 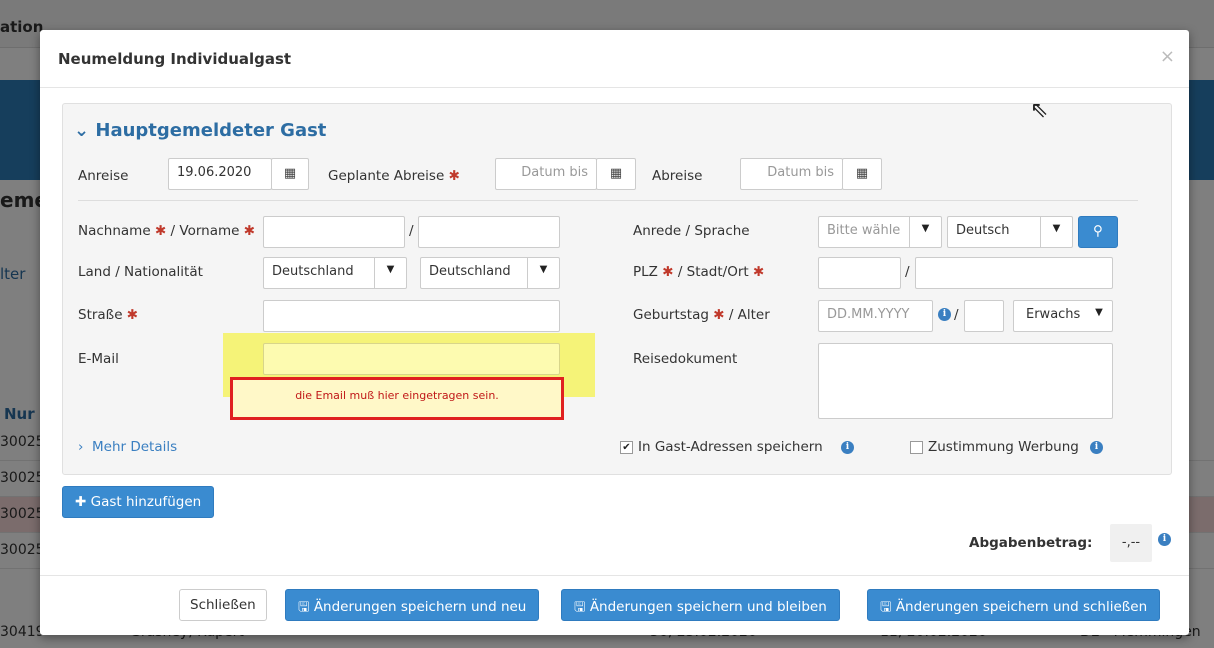 I want to click on age-type-select: Erwachs ▼, so click(x=1063, y=316).